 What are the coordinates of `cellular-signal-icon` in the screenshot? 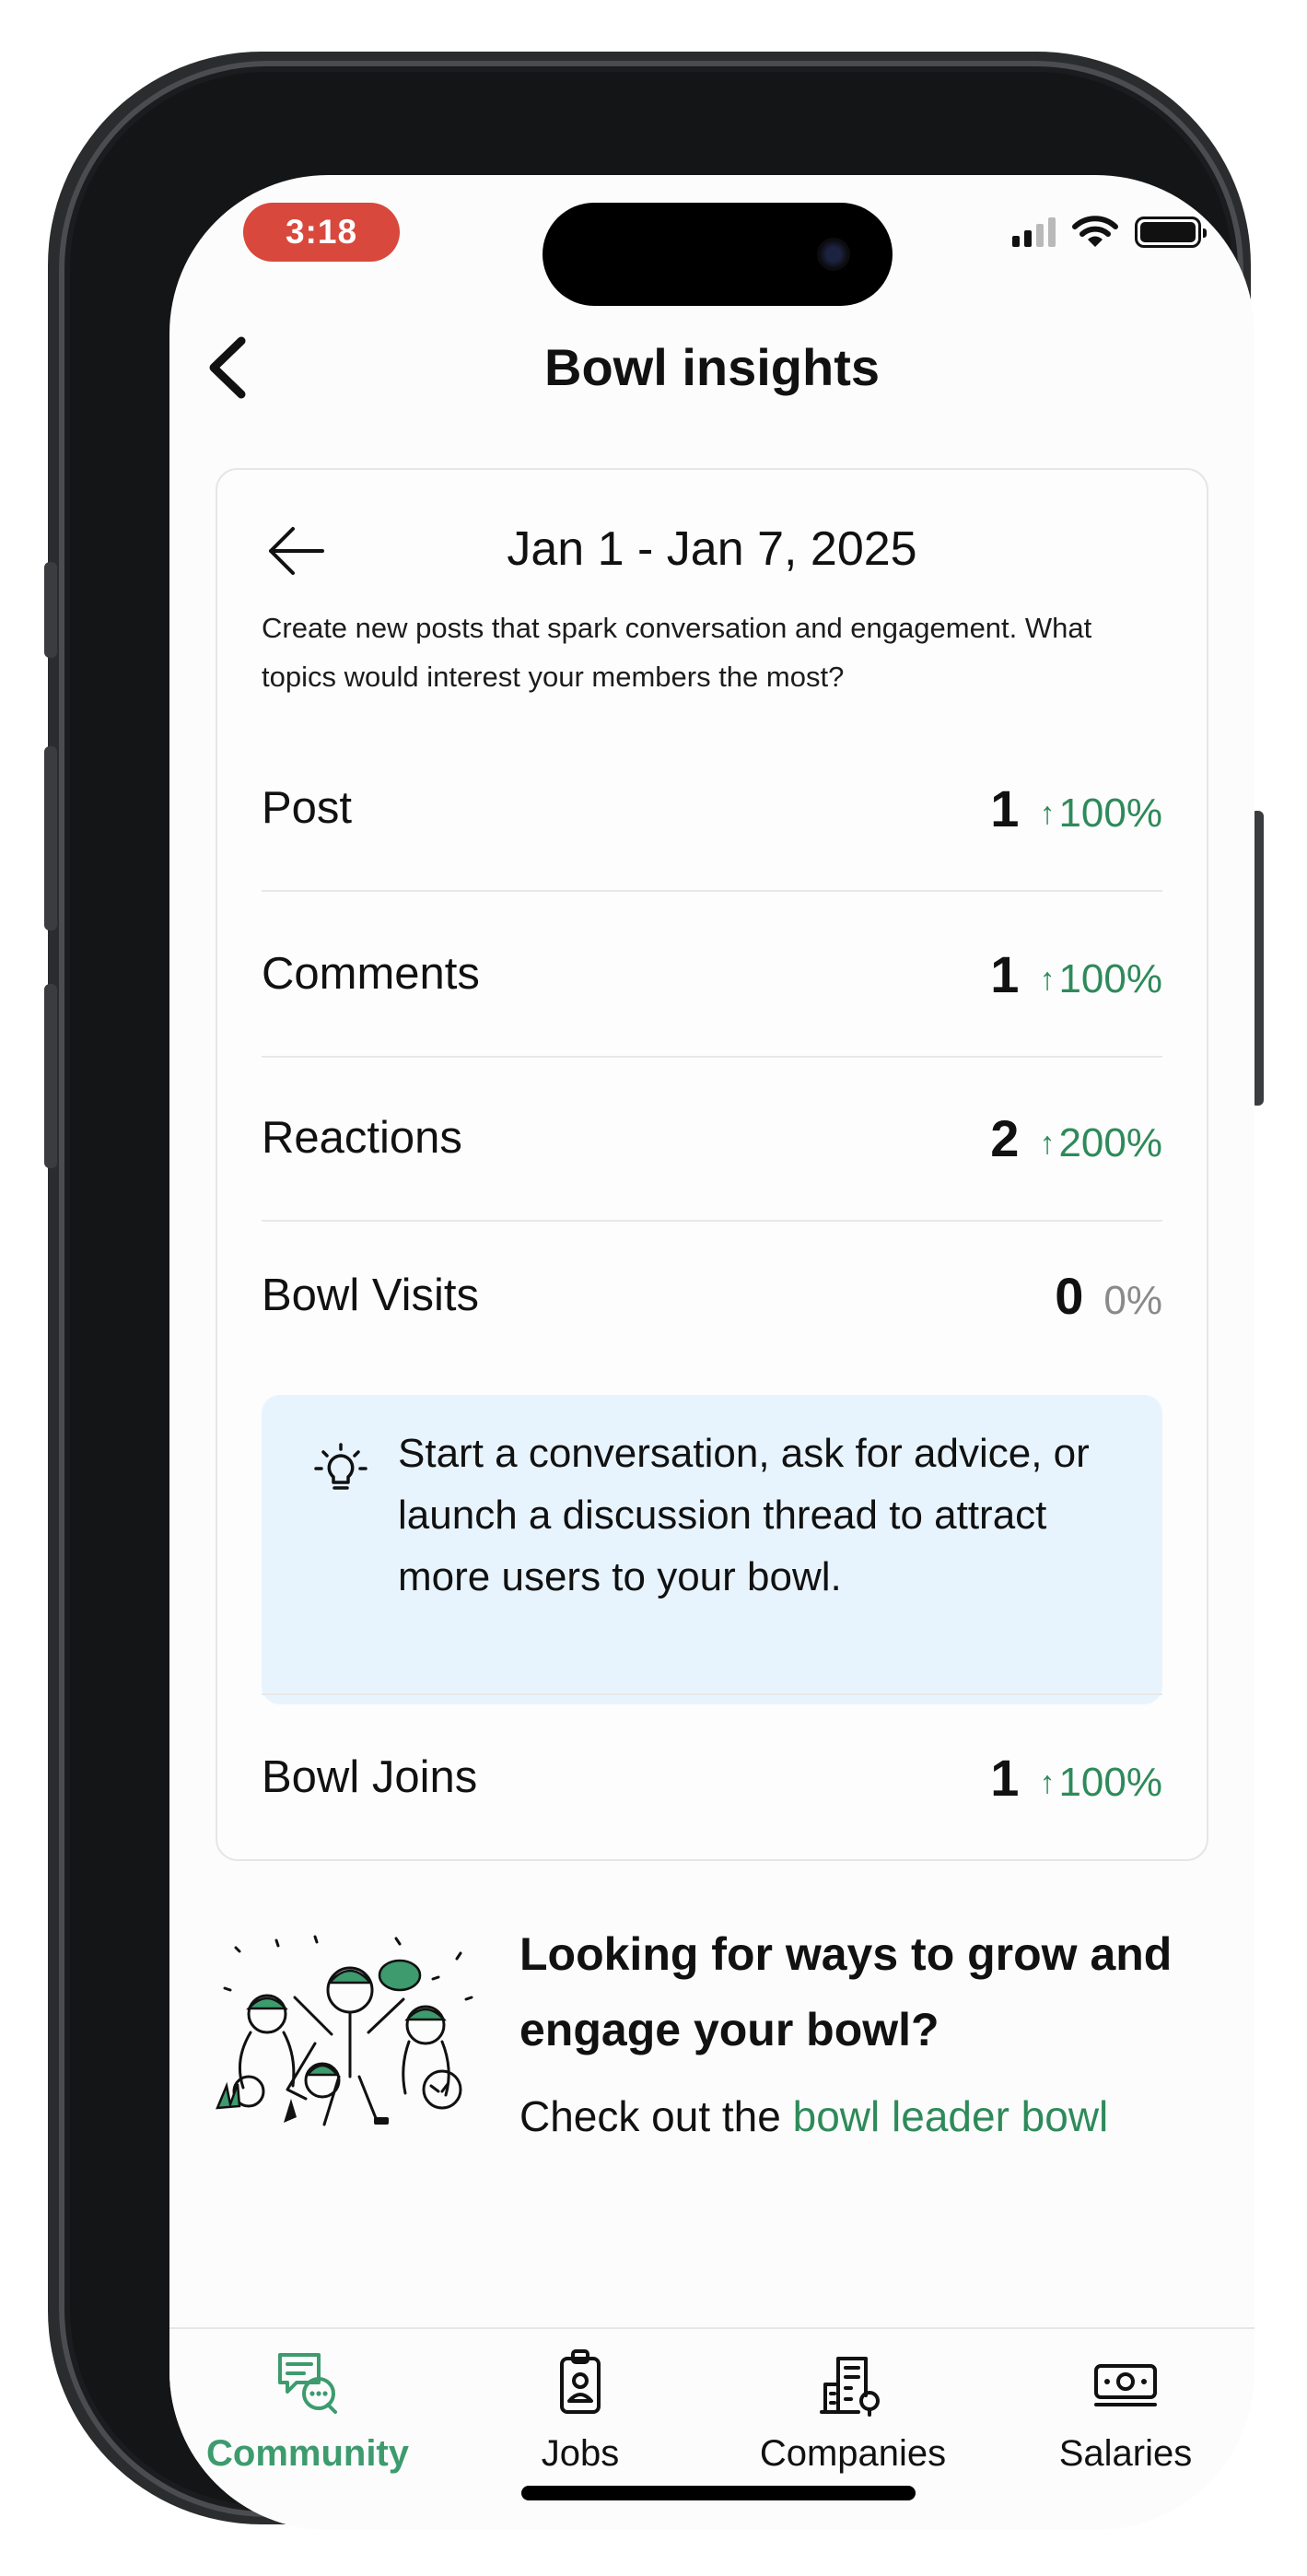 It's located at (1034, 232).